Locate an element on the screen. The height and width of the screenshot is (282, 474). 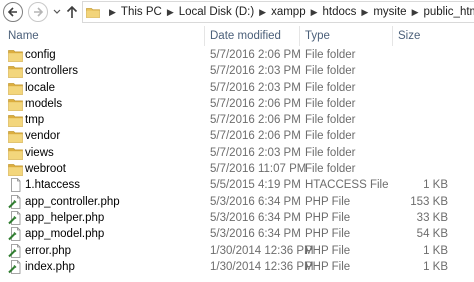
forward-button is located at coordinates (38, 12).